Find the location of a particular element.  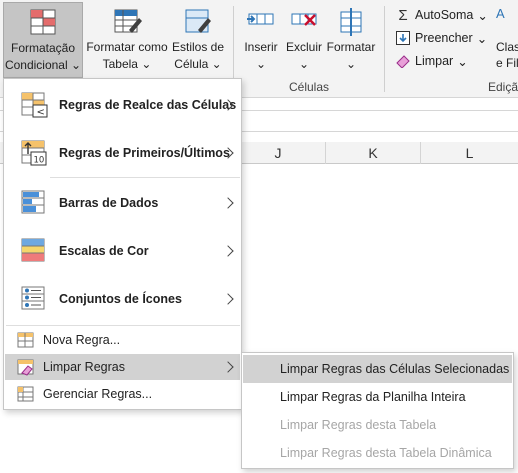

menu-item-label: Regras de Realce das Células is located at coordinates (148, 105).